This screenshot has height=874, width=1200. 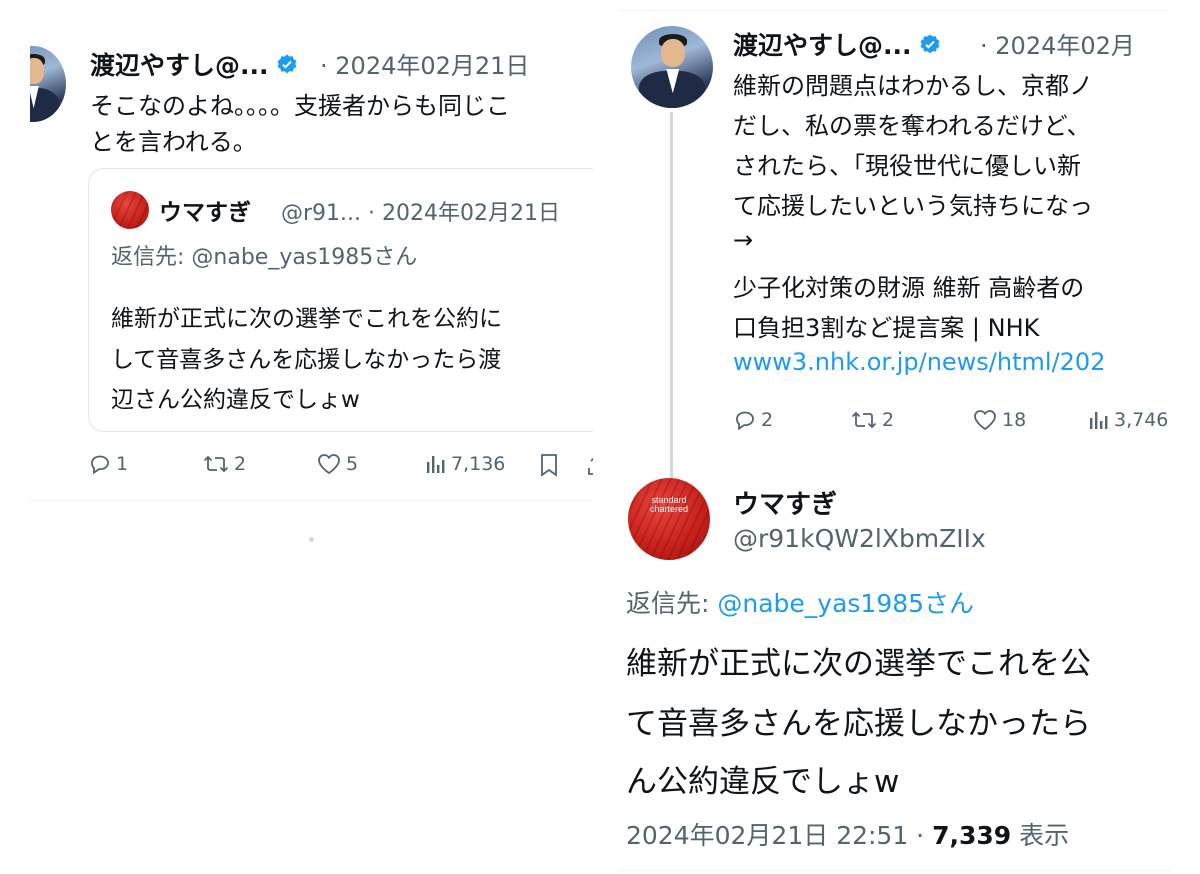 I want to click on quoted-author-handle: @r91... · 2024年02月21日, so click(x=421, y=213).